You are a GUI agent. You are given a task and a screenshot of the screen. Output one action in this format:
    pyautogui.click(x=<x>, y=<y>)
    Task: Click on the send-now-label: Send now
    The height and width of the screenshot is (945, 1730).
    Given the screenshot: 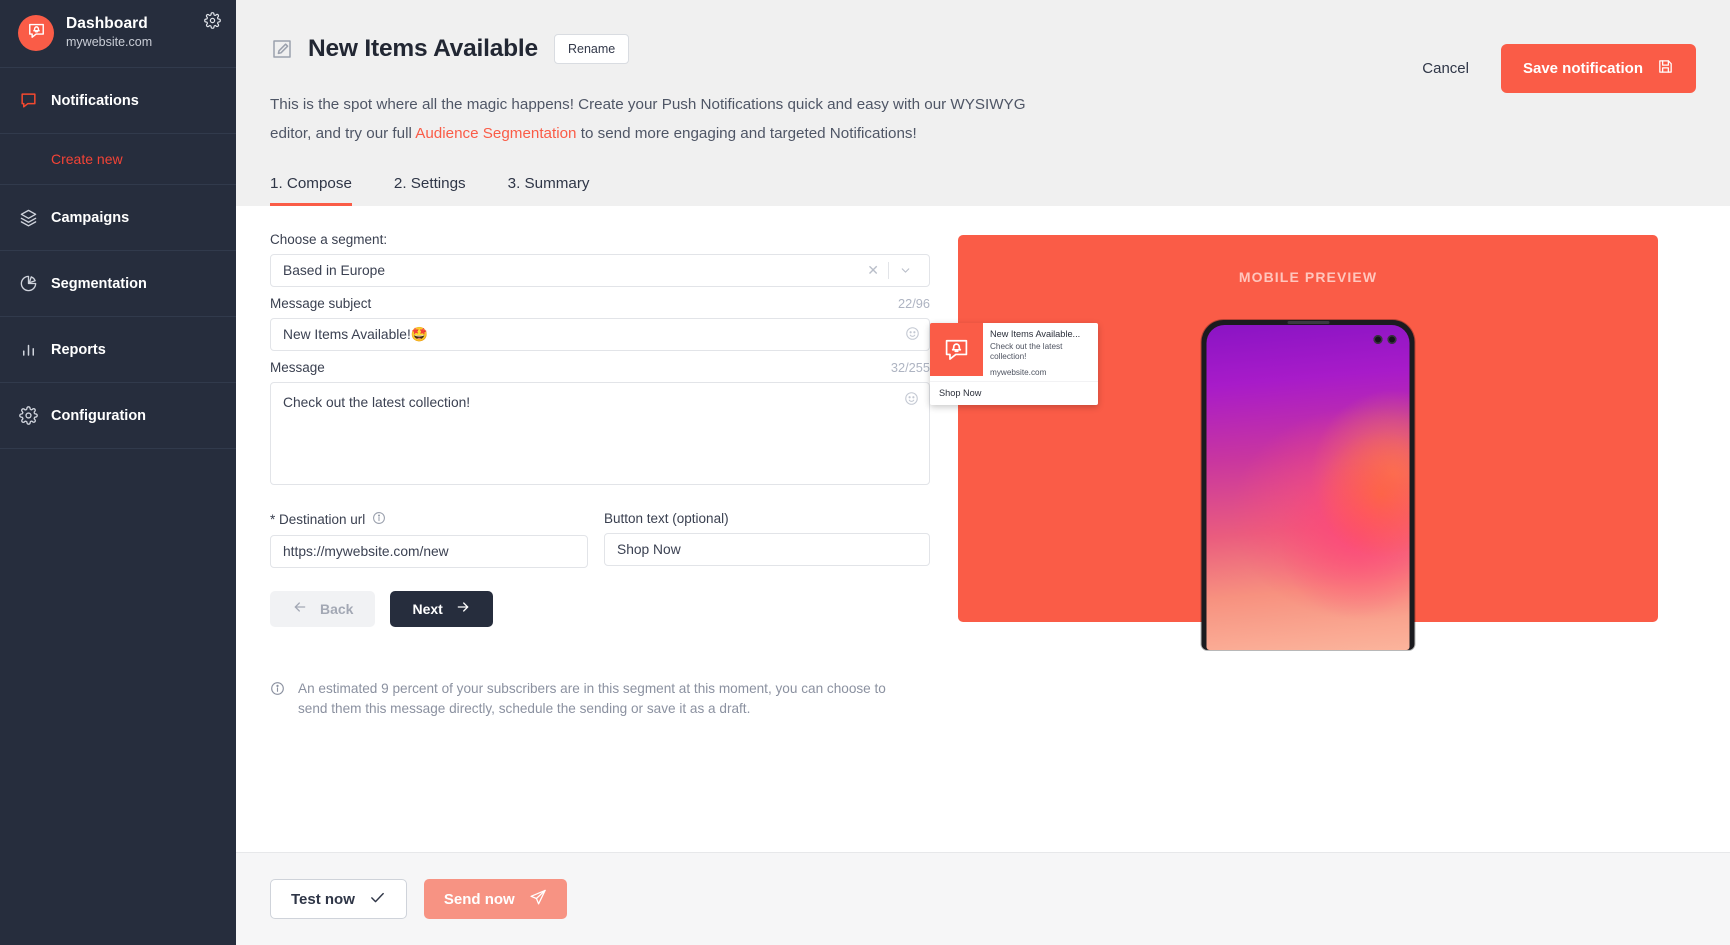 What is the action you would take?
    pyautogui.click(x=479, y=899)
    